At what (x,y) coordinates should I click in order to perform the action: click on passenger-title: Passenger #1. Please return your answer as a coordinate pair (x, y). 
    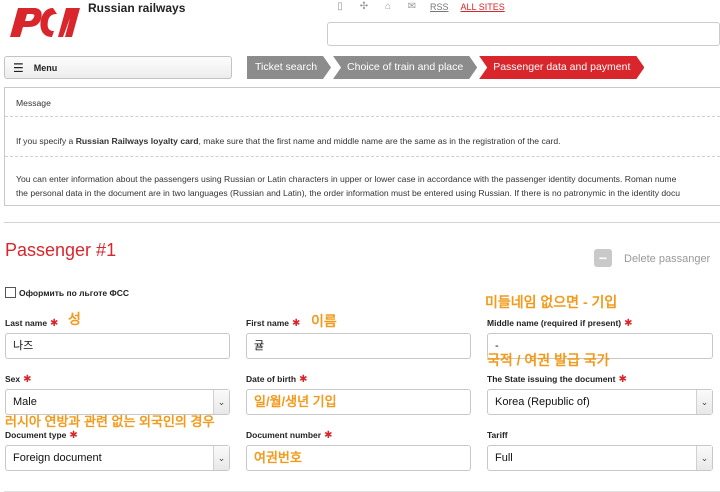
    Looking at the image, I should click on (61, 250).